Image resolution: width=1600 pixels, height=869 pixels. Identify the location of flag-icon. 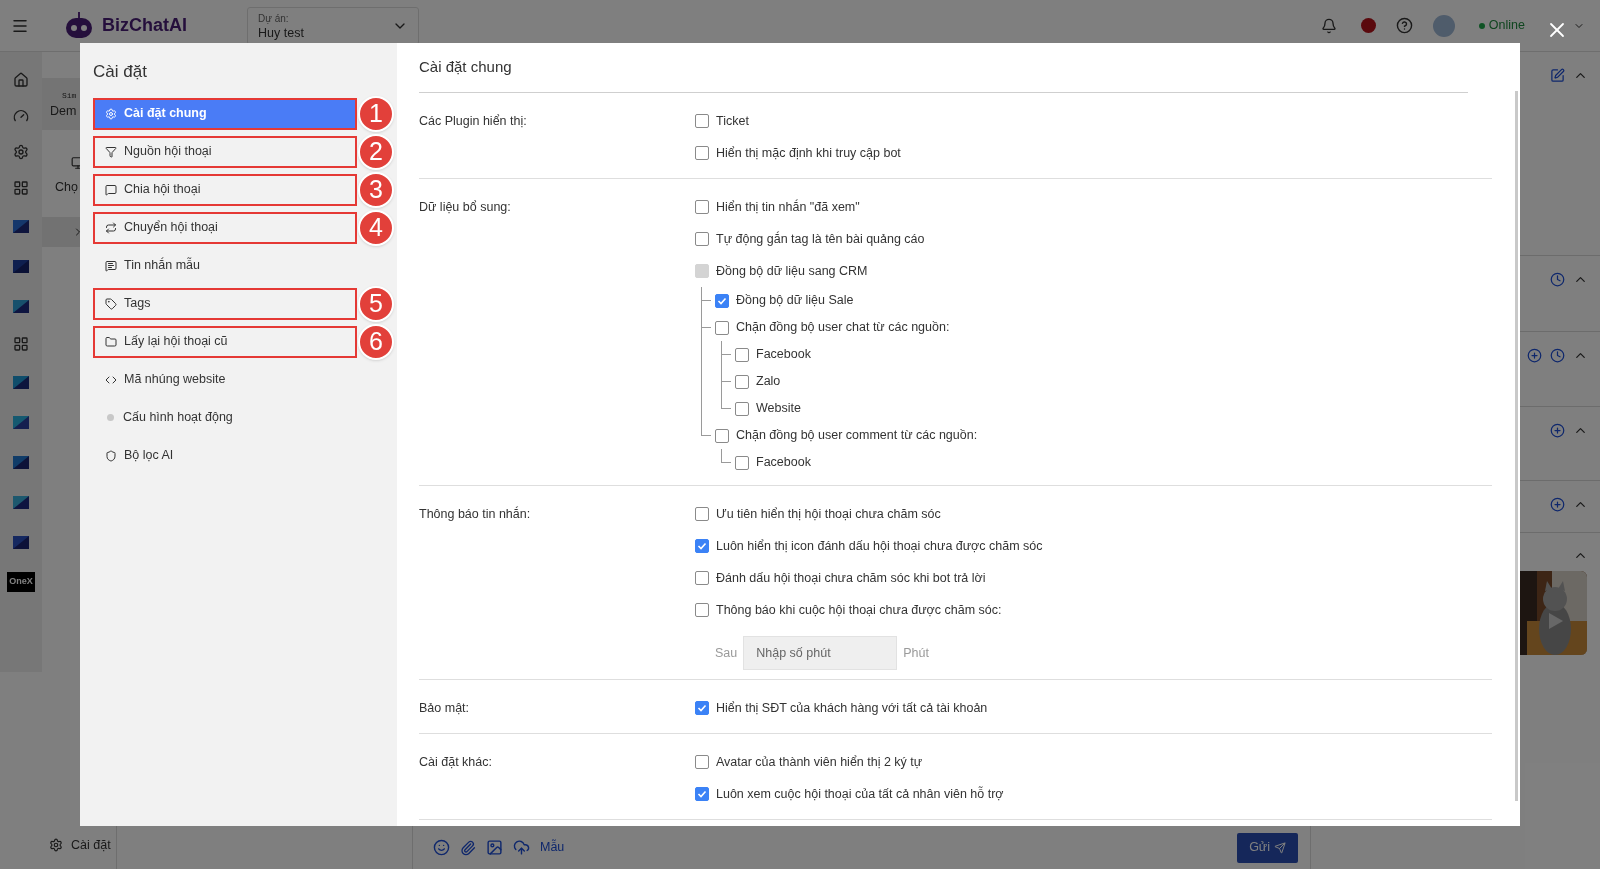
(1368, 25).